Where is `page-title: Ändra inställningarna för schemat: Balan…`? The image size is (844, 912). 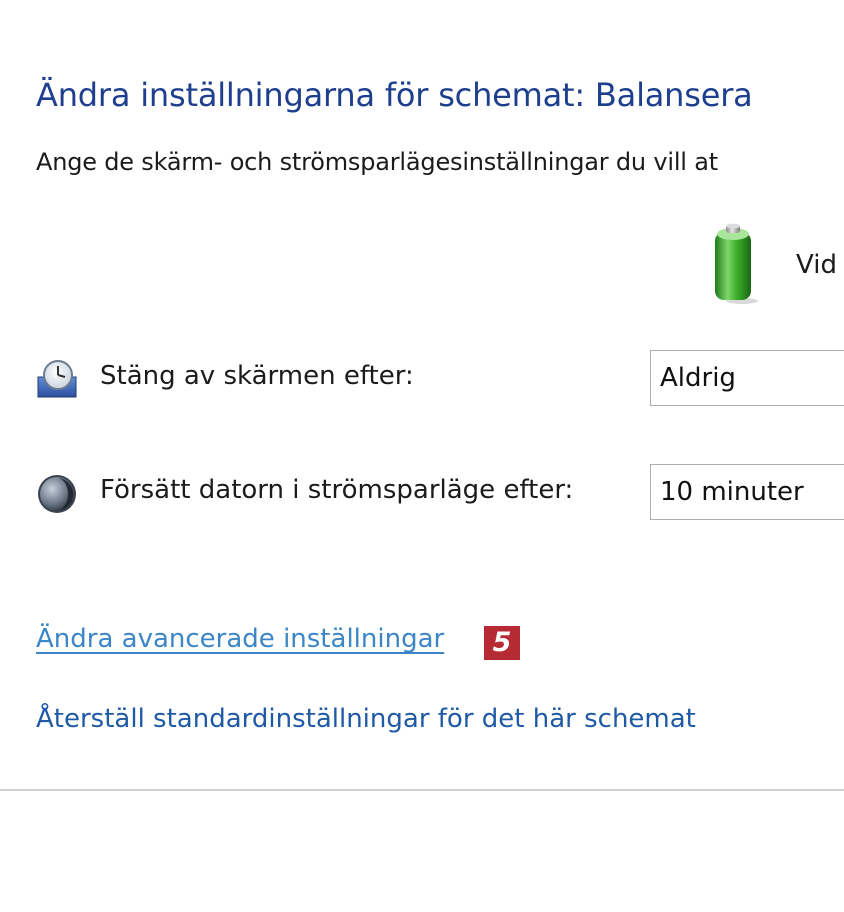 page-title: Ändra inställningarna för schemat: Balan… is located at coordinates (394, 95).